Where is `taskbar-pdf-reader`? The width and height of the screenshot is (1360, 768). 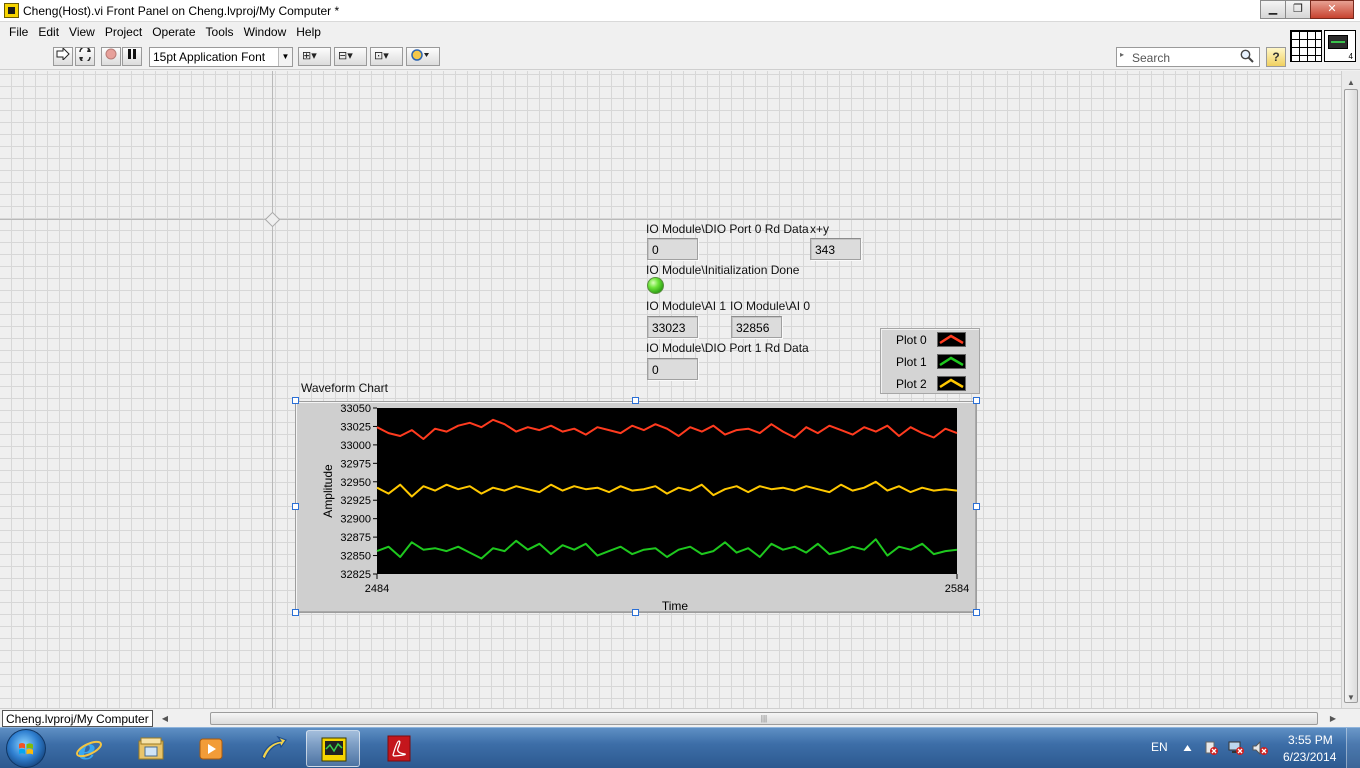
taskbar-pdf-reader is located at coordinates (399, 748).